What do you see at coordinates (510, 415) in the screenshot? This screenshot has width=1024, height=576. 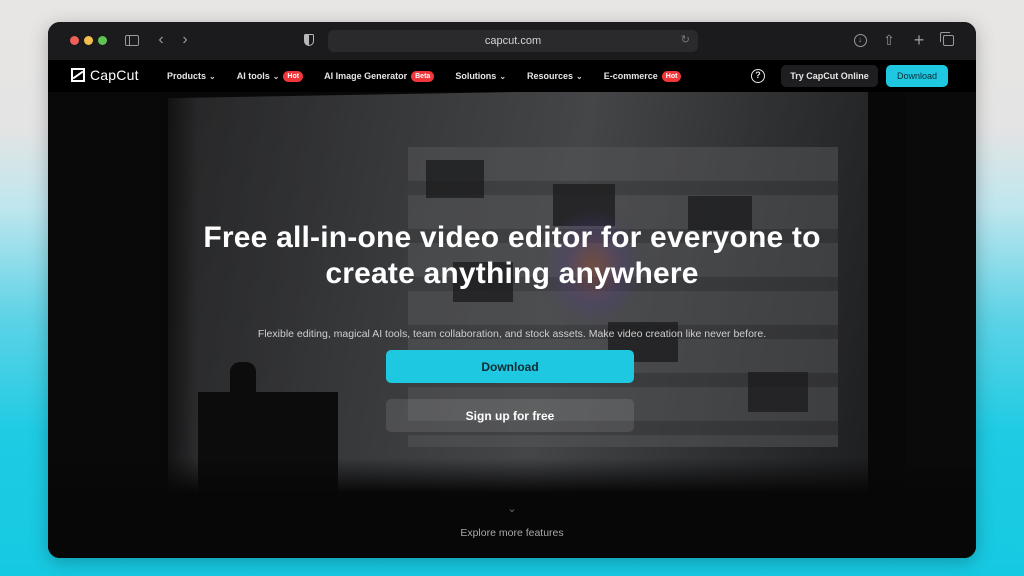 I see `sign-up-button: Sign up for free` at bounding box center [510, 415].